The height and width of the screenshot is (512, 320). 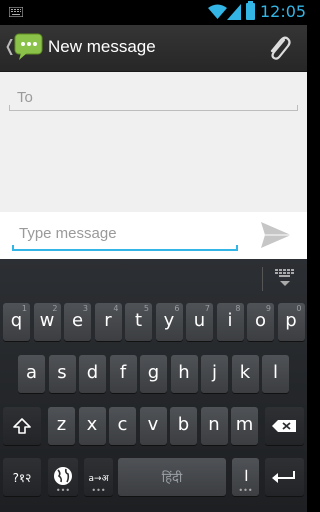 I want to click on key-p-hint: 0, so click(x=299, y=308).